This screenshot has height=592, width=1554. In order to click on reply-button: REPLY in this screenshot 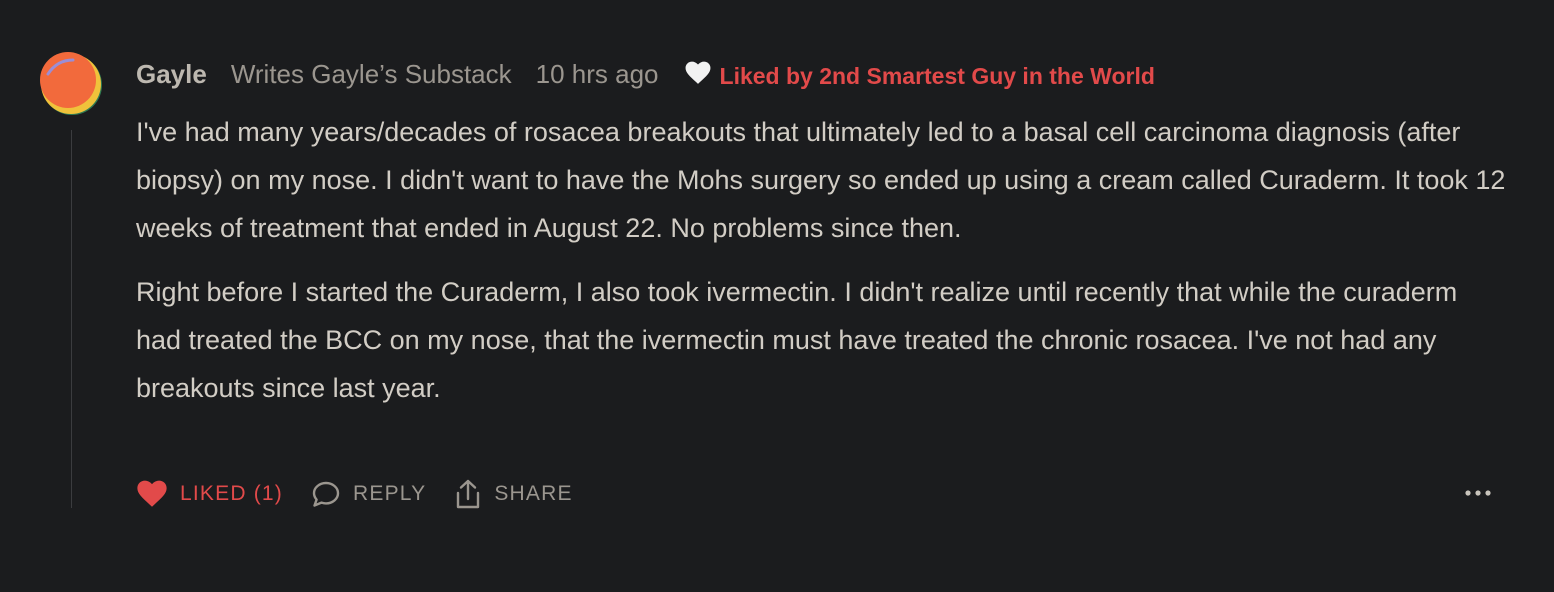, I will do `click(368, 494)`.